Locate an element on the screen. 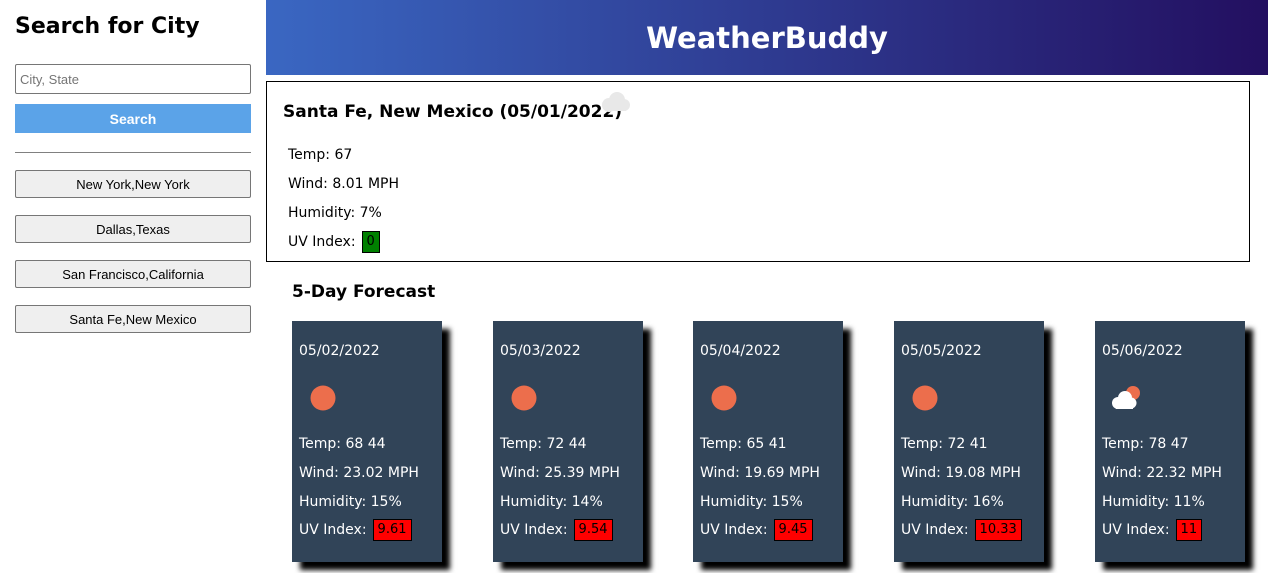 Image resolution: width=1268 pixels, height=573 pixels. app-header: WeatherBuddy is located at coordinates (767, 37).